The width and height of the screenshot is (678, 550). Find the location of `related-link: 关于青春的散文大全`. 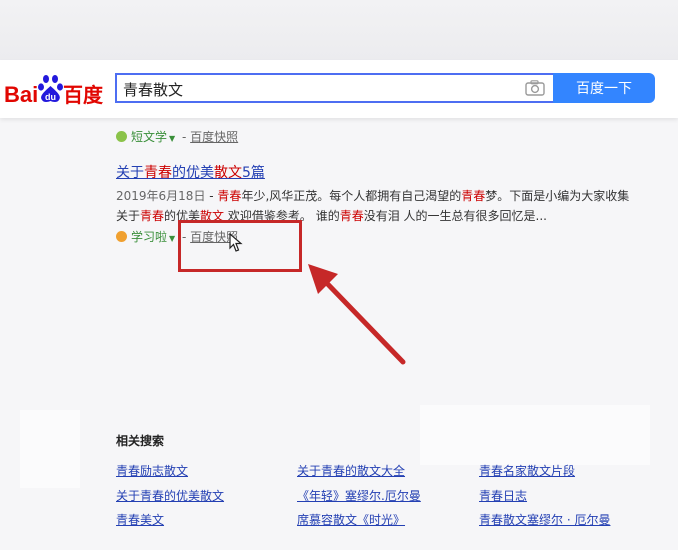

related-link: 关于青春的散文大全 is located at coordinates (351, 470).